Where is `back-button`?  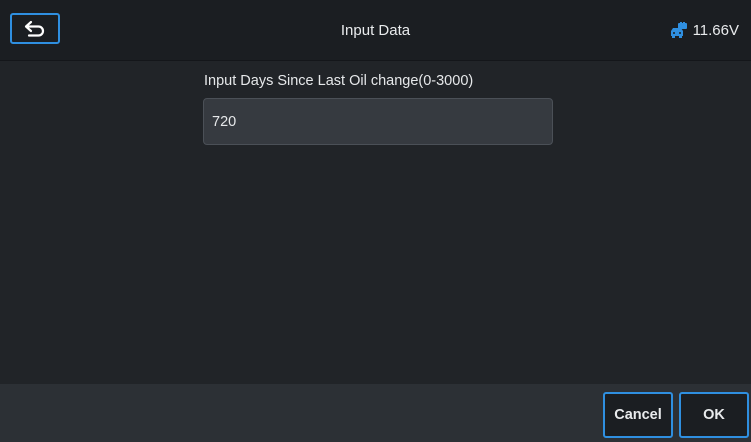 back-button is located at coordinates (35, 28).